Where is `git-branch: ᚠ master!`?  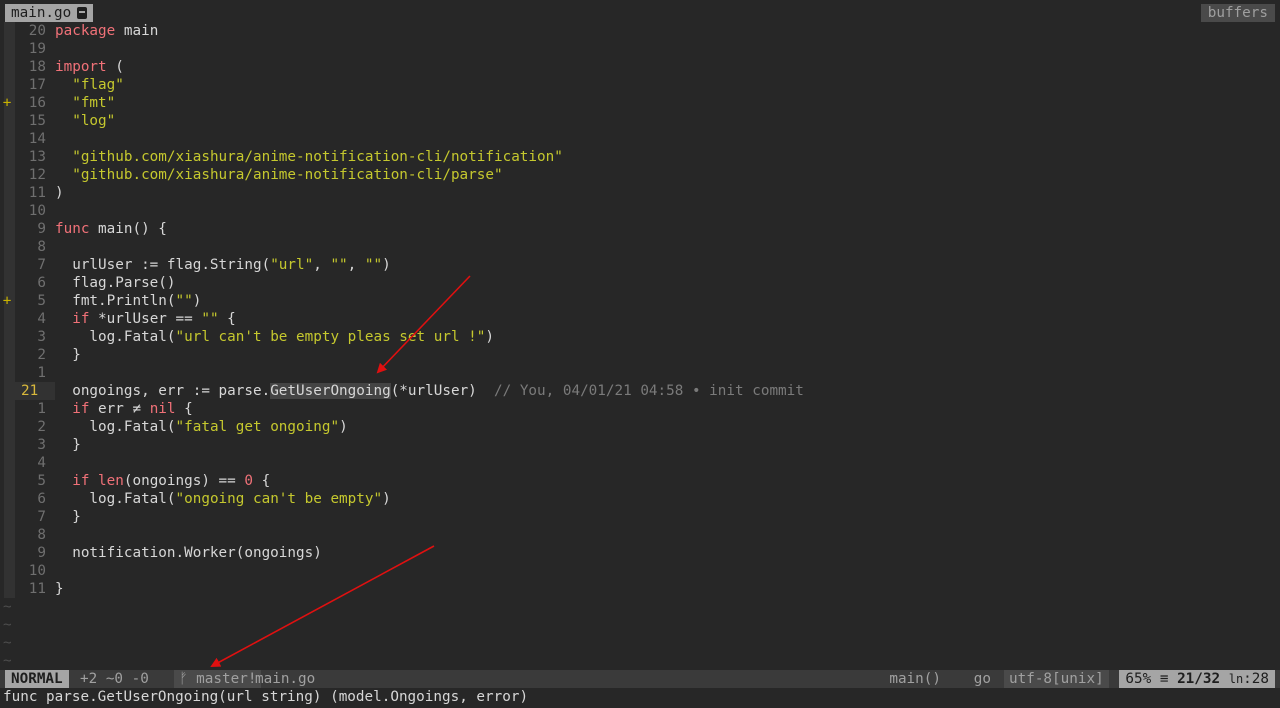
git-branch: ᚠ master! is located at coordinates (218, 679).